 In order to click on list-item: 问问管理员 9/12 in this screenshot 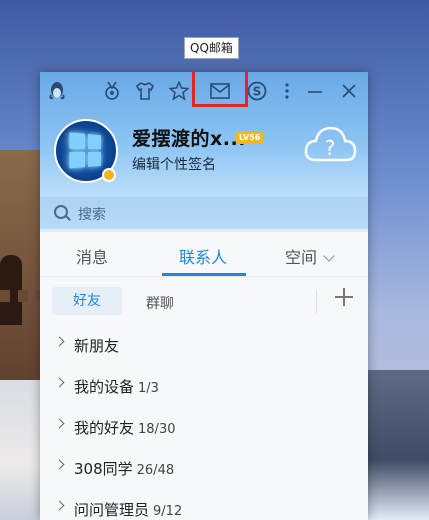, I will do `click(204, 504)`.